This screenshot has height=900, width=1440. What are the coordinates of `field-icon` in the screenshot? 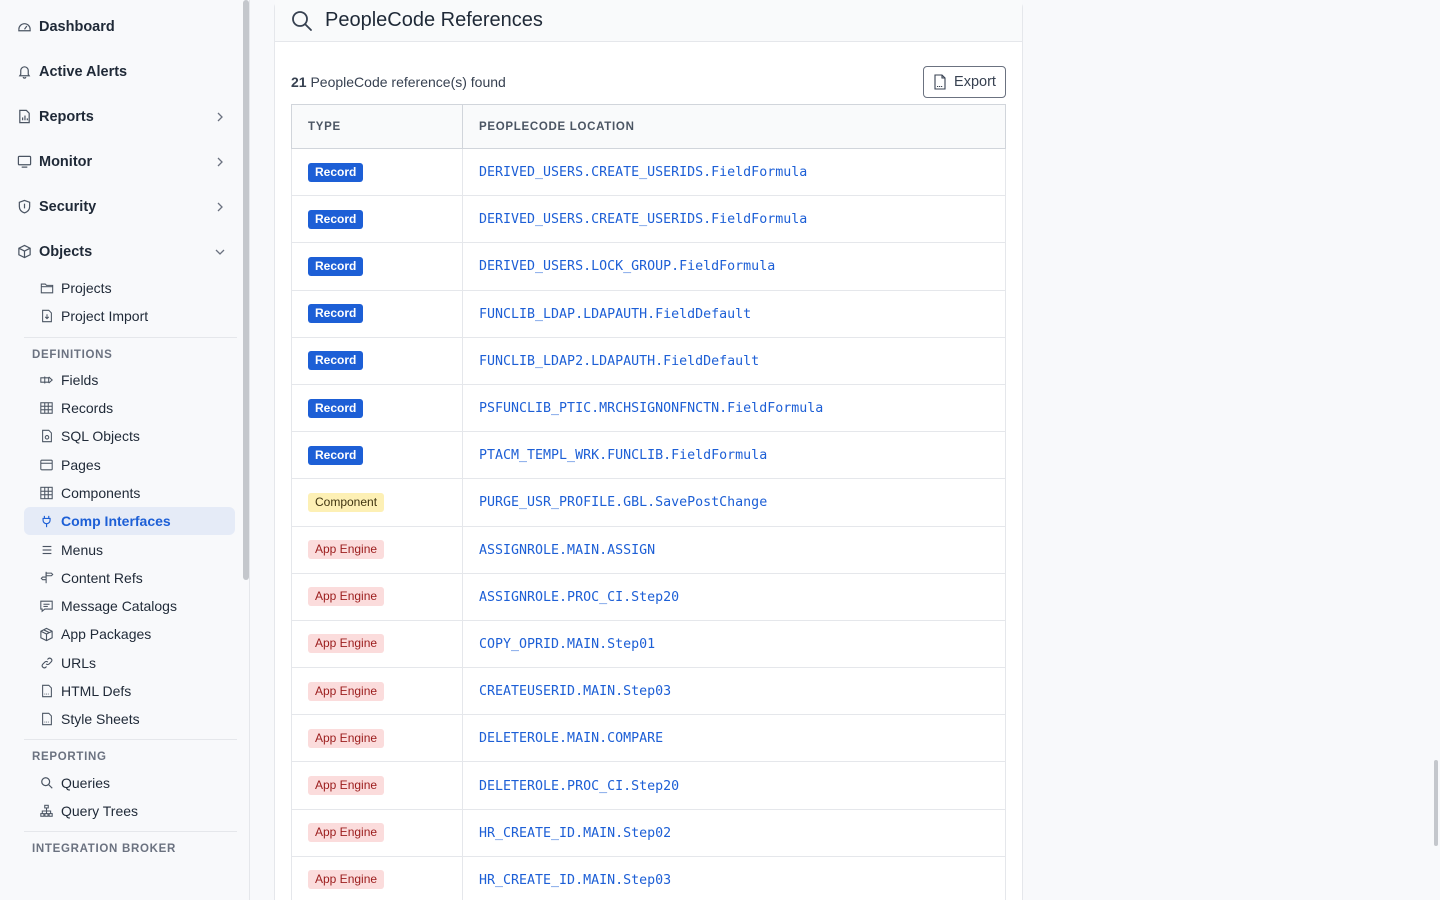 It's located at (46, 379).